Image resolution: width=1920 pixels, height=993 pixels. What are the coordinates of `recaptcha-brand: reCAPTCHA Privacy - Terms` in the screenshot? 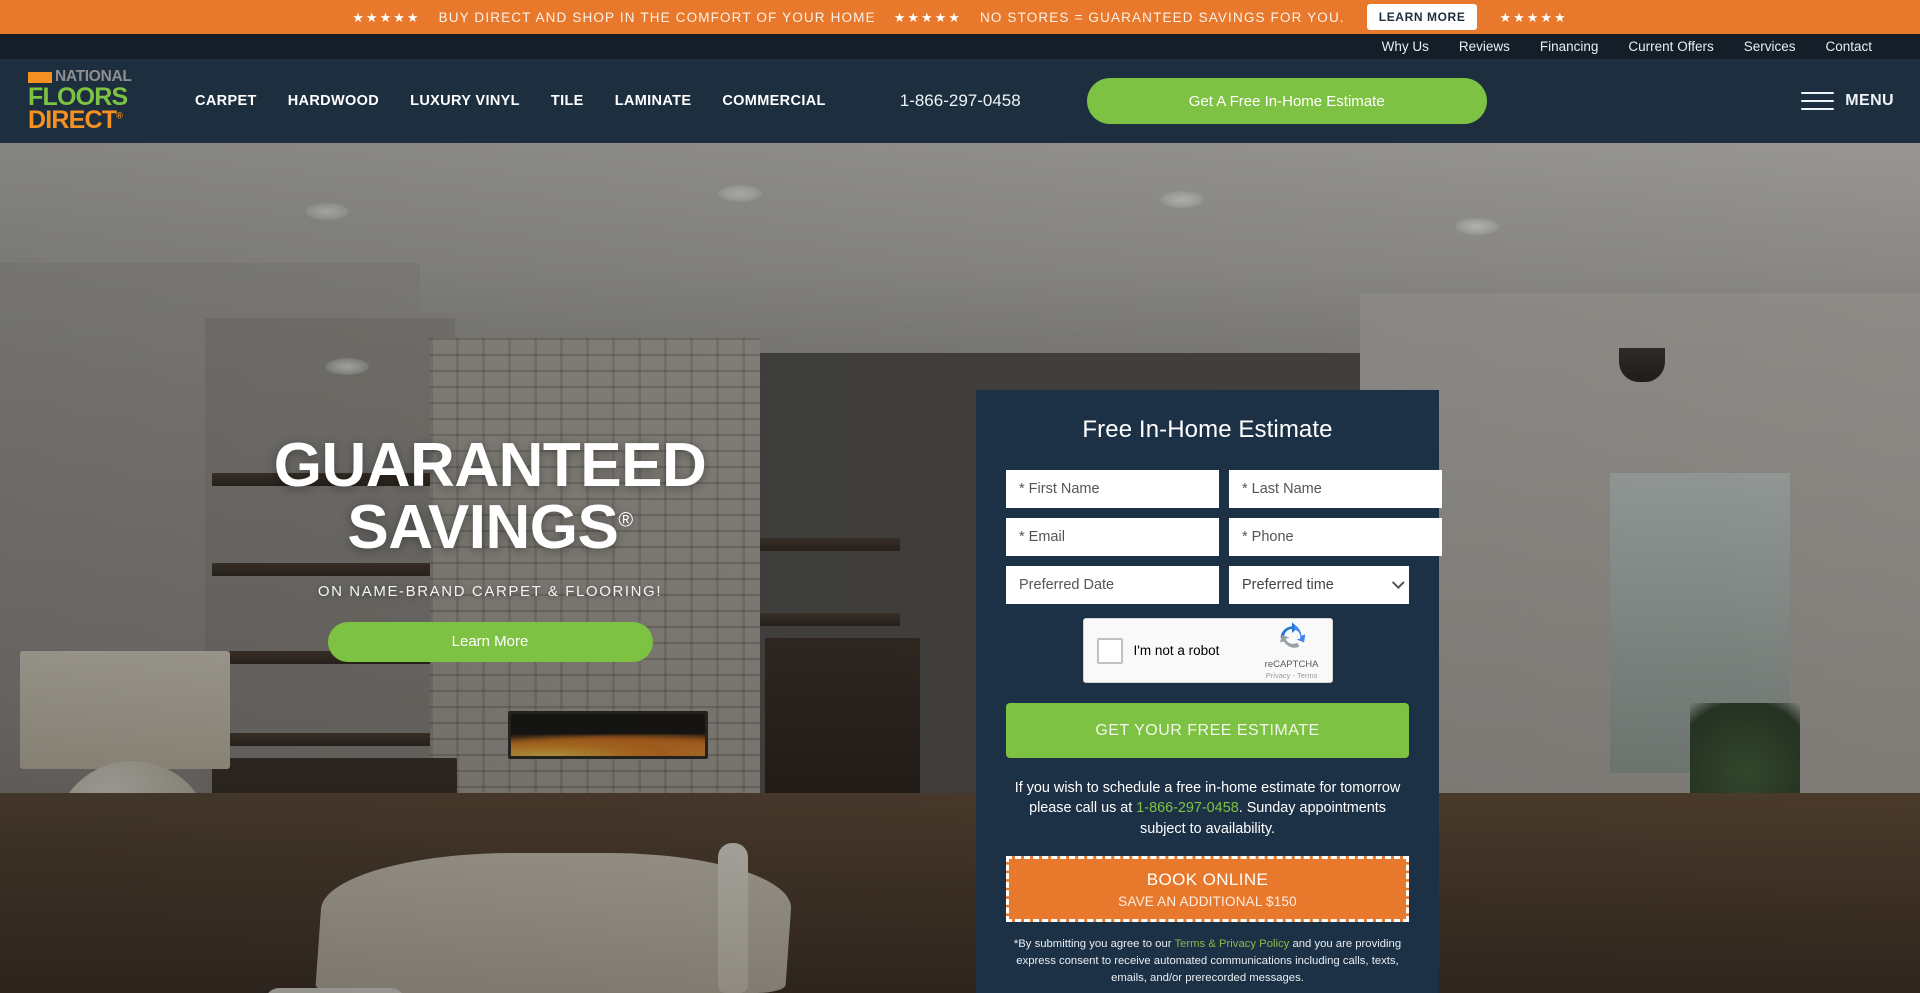 It's located at (1292, 650).